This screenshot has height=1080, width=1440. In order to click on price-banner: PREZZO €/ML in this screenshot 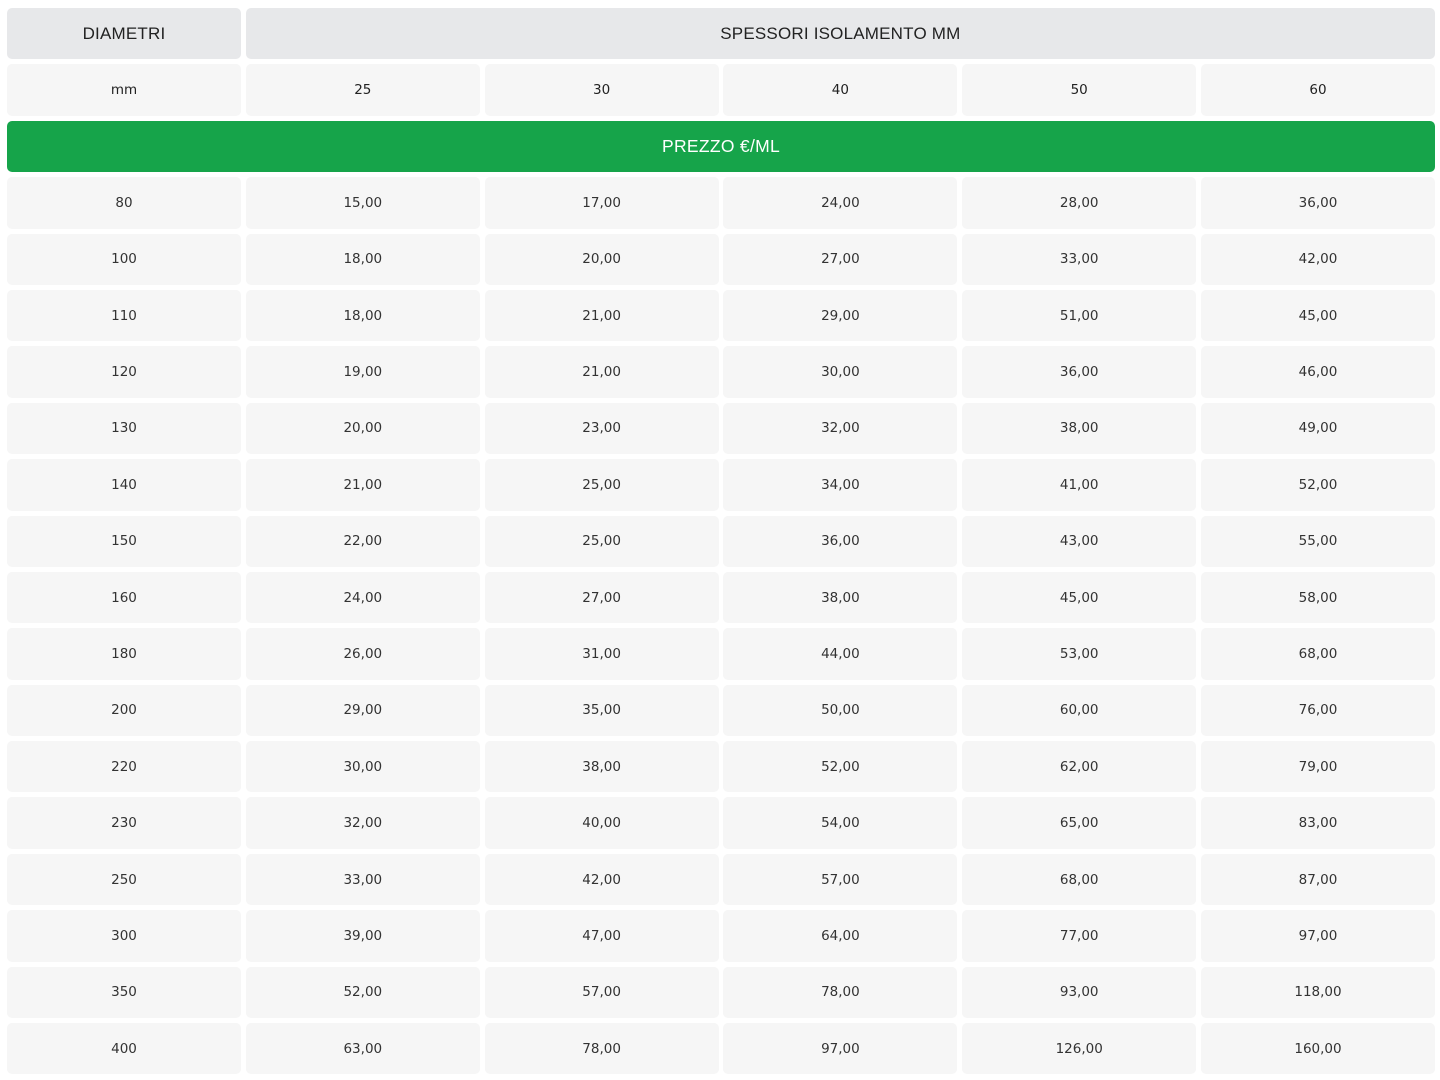, I will do `click(721, 146)`.